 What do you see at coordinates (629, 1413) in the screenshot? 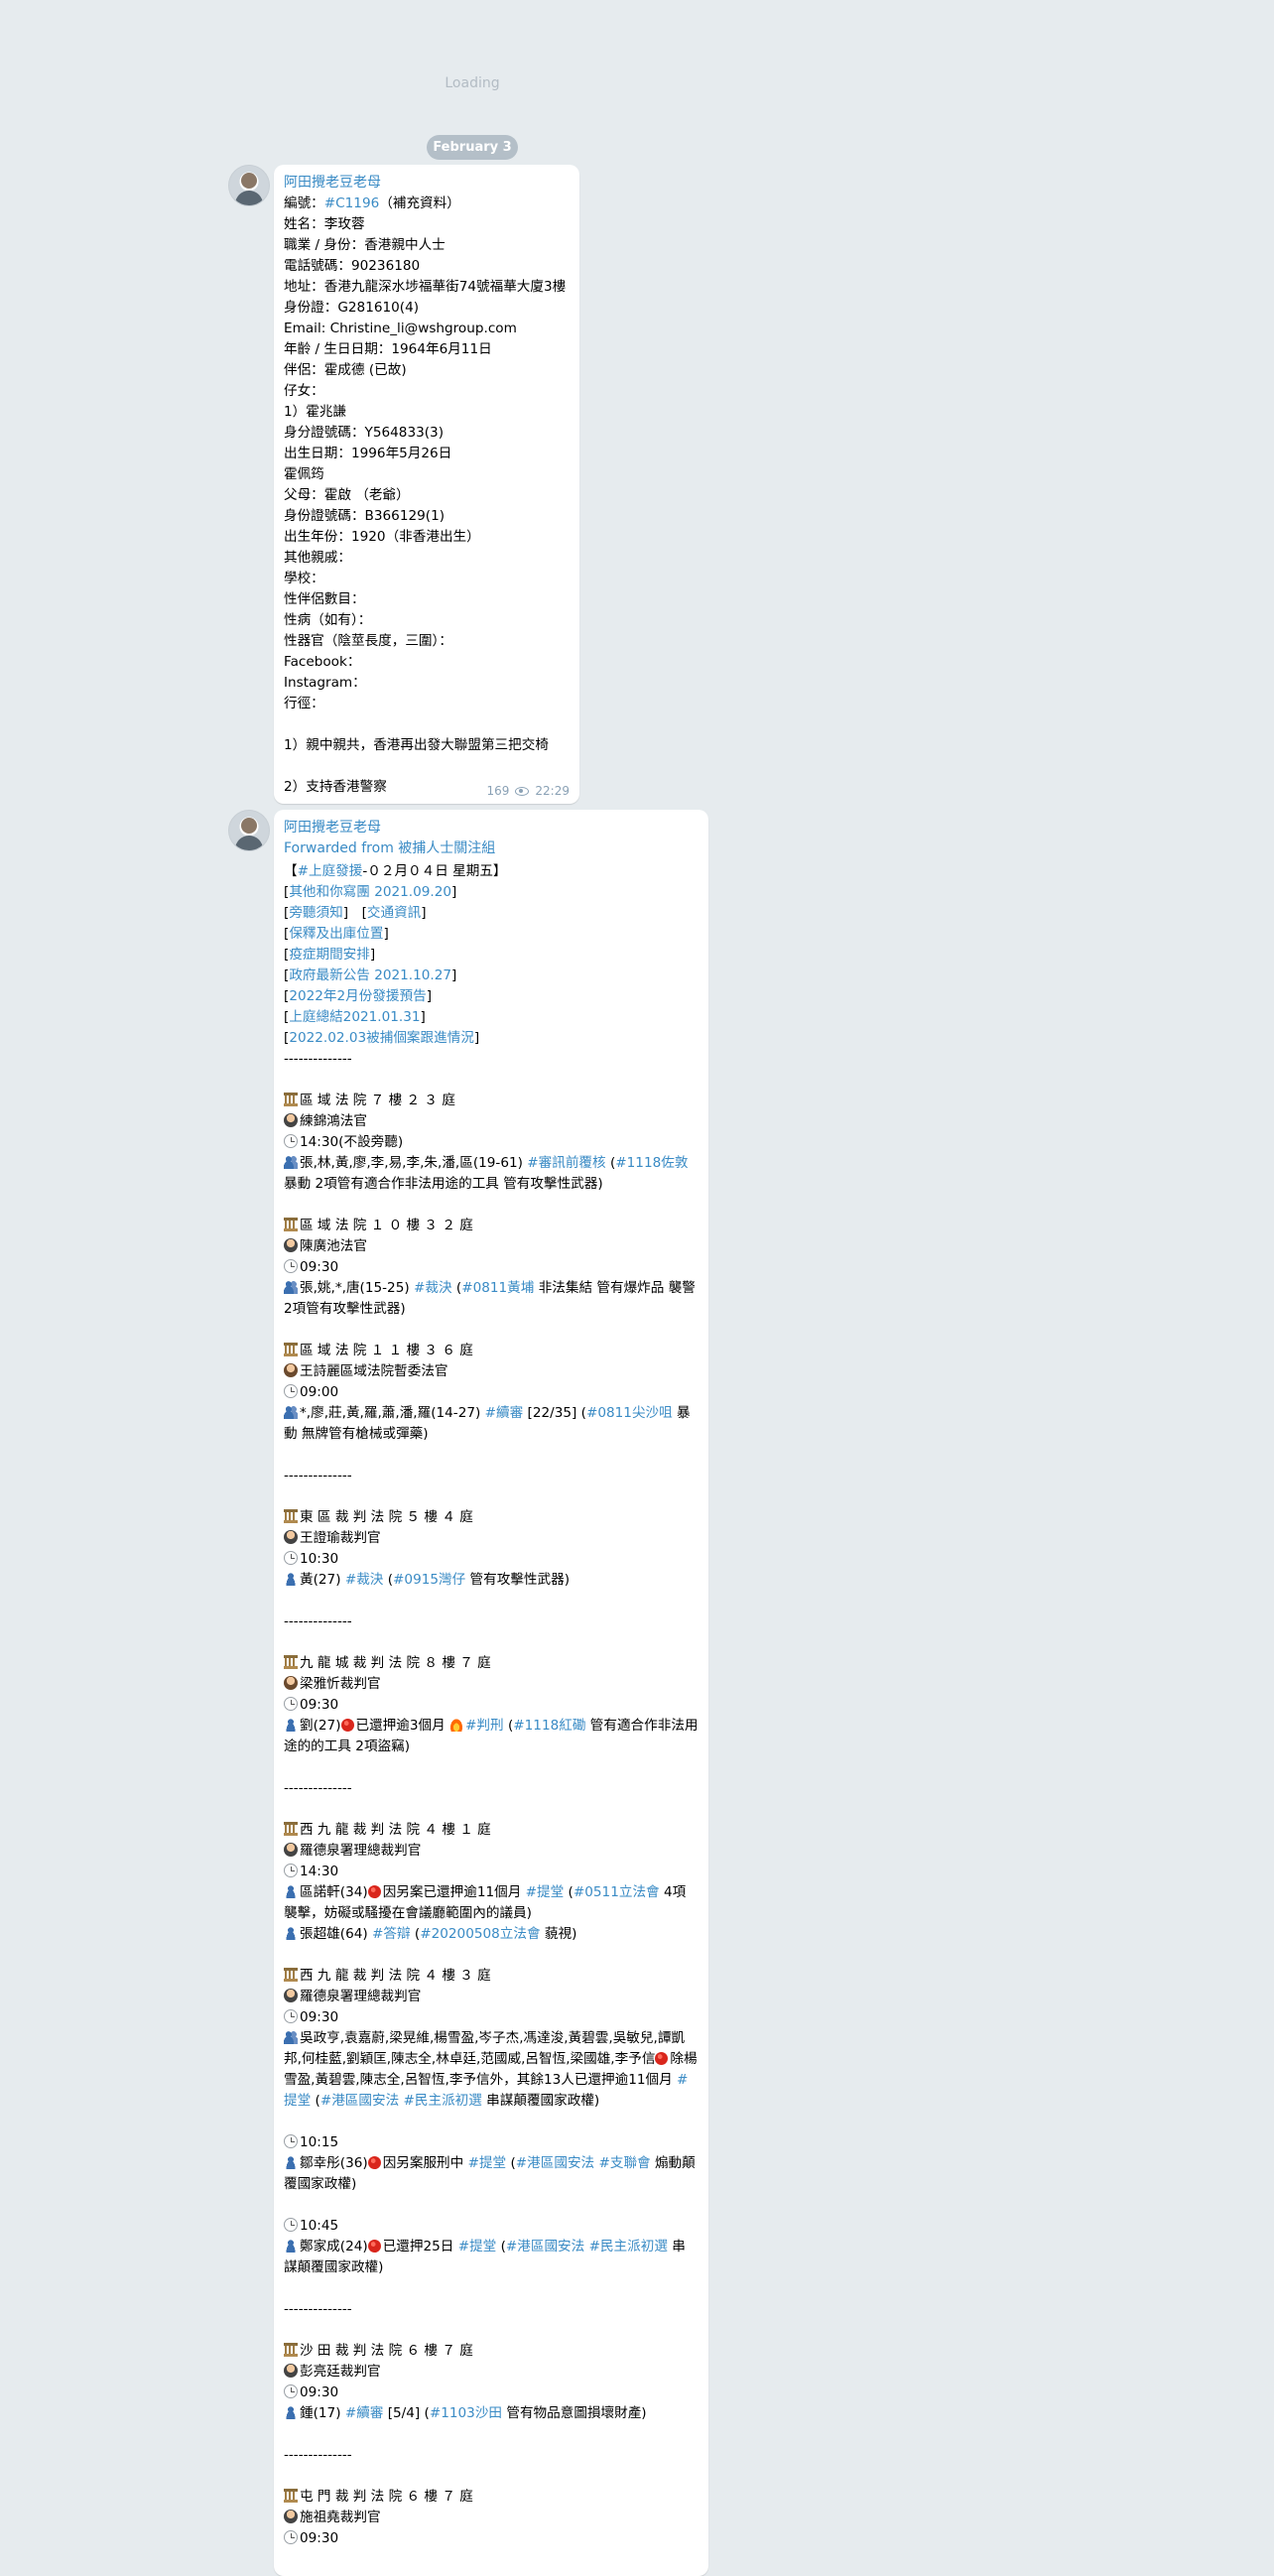
I see `hashtag-link: #0811尖沙咀` at bounding box center [629, 1413].